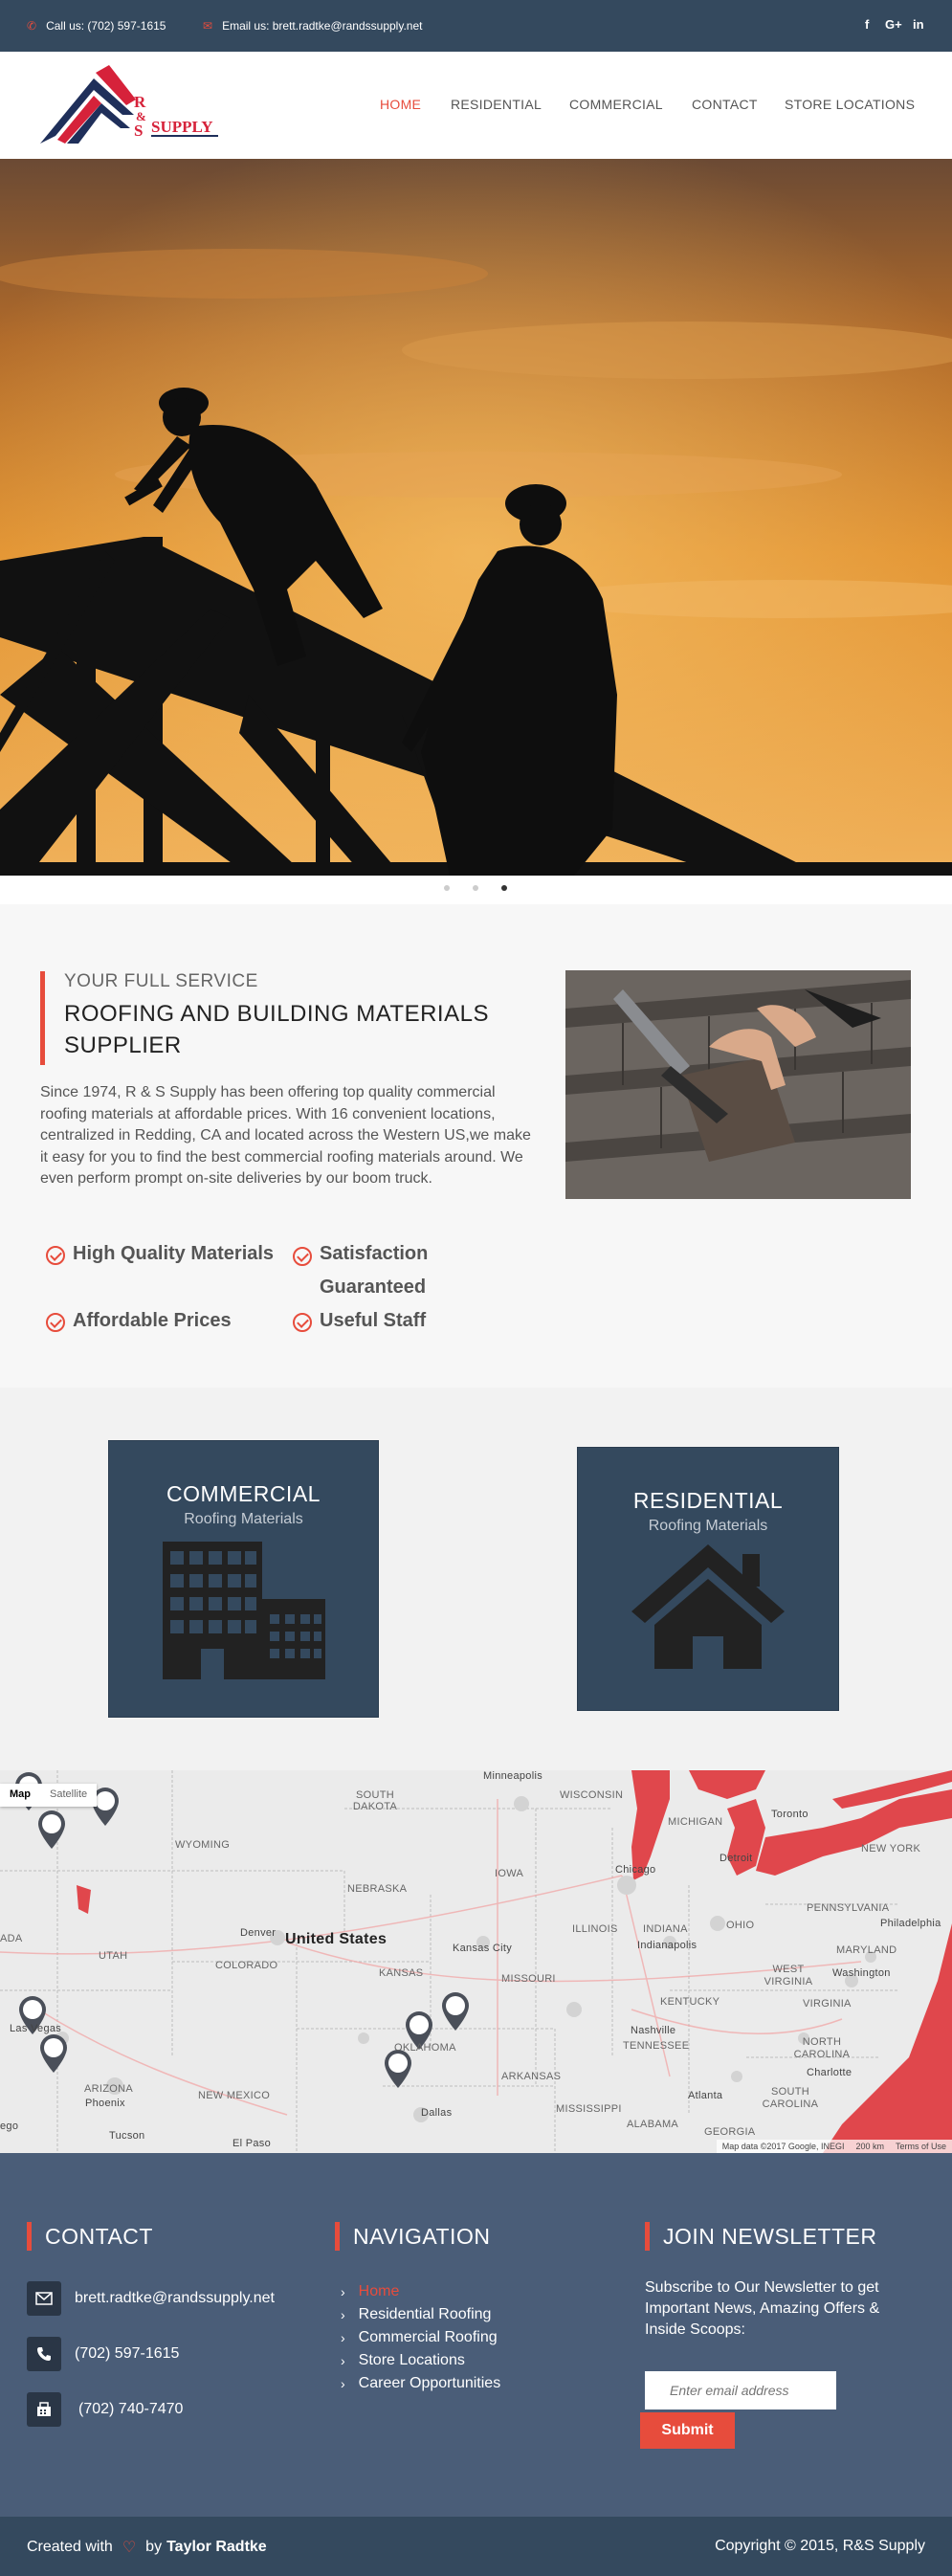  Describe the element at coordinates (90, 2236) in the screenshot. I see `footer-contact-title: CONTACT` at that location.